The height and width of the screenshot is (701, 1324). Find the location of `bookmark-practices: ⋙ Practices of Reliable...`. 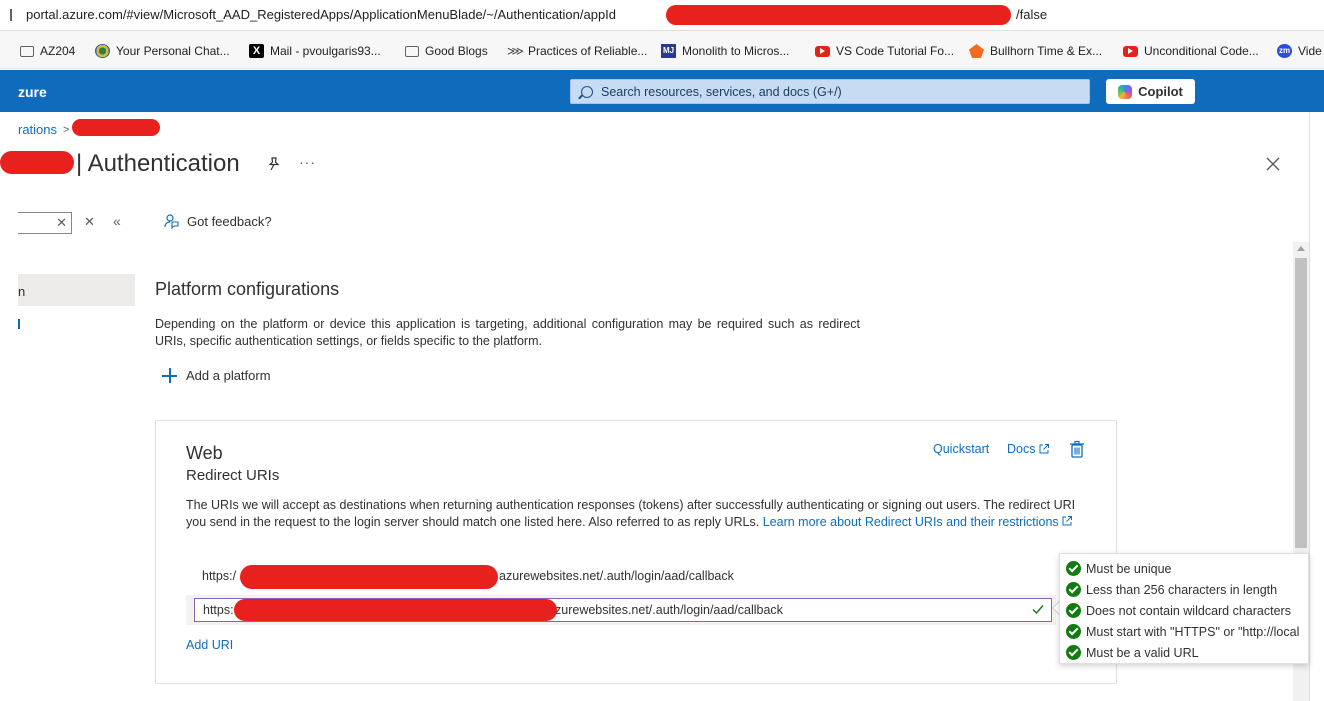

bookmark-practices: ⋙ Practices of Reliable... is located at coordinates (577, 51).